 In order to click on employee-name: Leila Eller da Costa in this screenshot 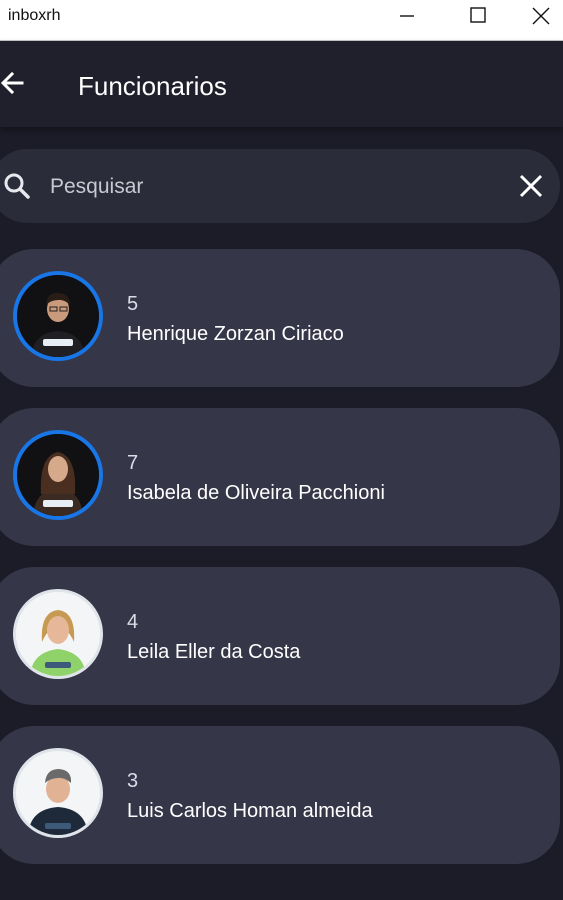, I will do `click(214, 652)`.